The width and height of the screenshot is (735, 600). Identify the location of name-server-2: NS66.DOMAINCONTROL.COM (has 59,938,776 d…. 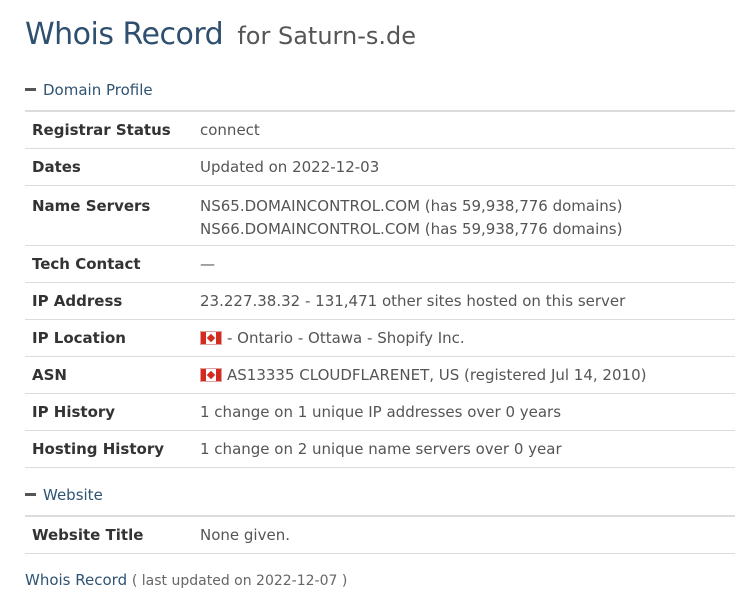
(411, 229).